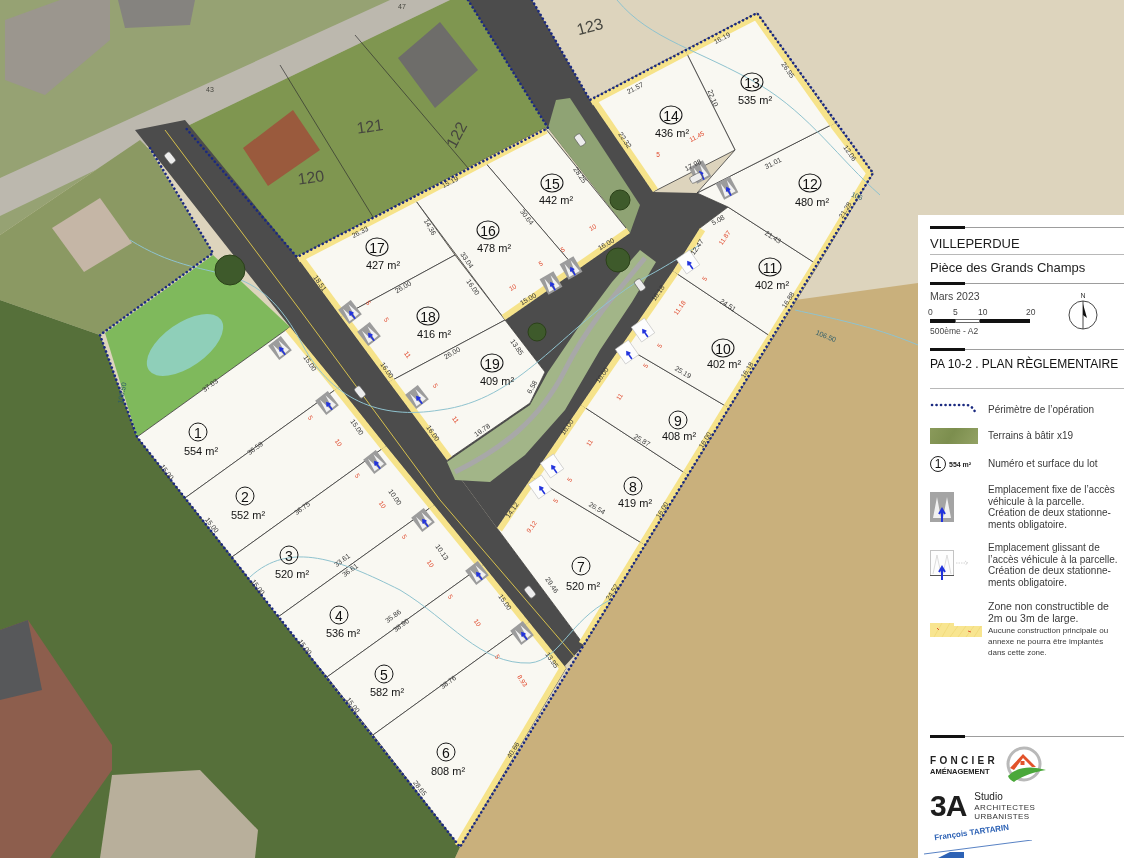  Describe the element at coordinates (494, 248) in the screenshot. I see `lot-area: 478 m²` at that location.